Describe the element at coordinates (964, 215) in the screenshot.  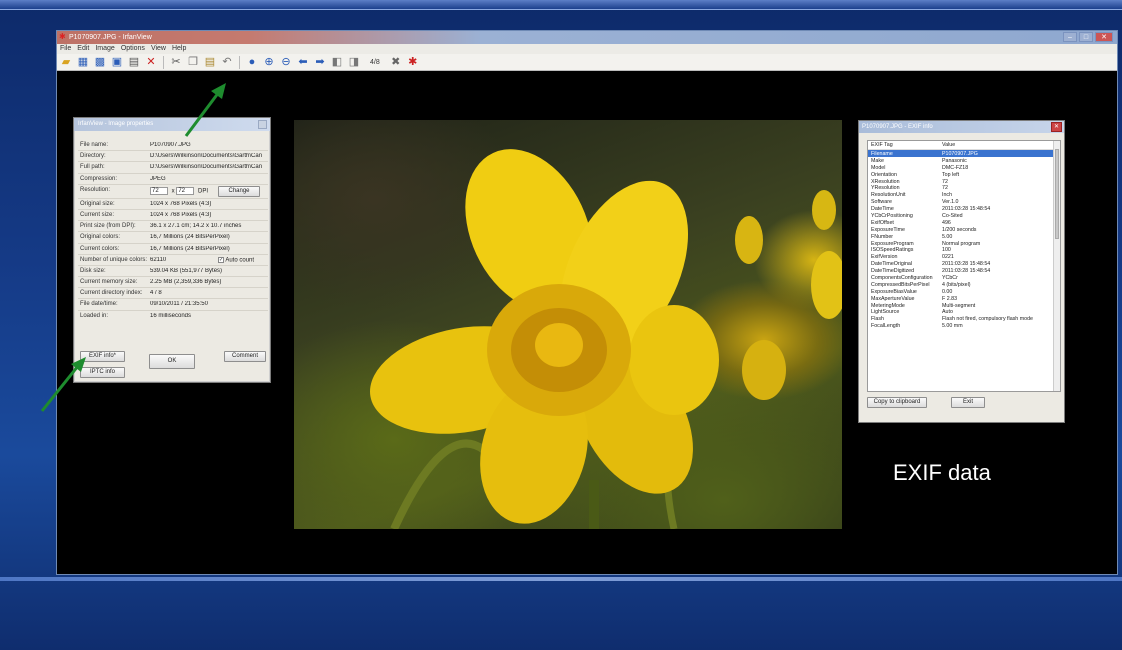
I see `exif-row: YCbCrPositioning Co-Sited` at that location.